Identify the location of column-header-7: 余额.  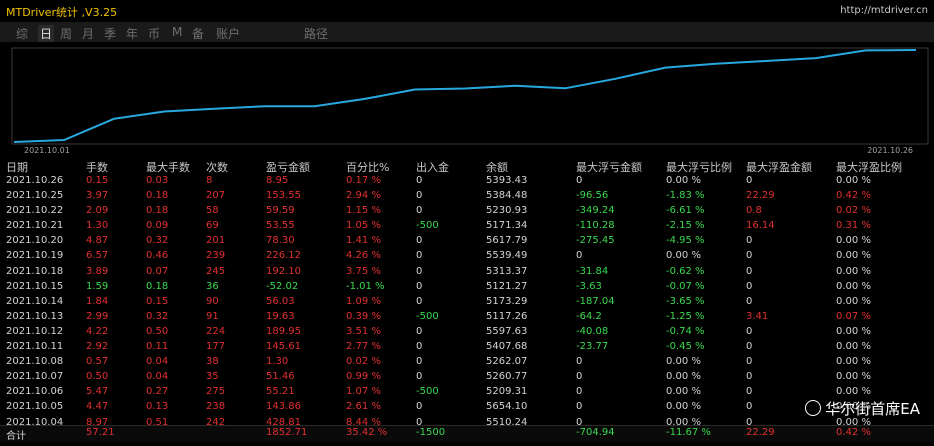
(497, 167).